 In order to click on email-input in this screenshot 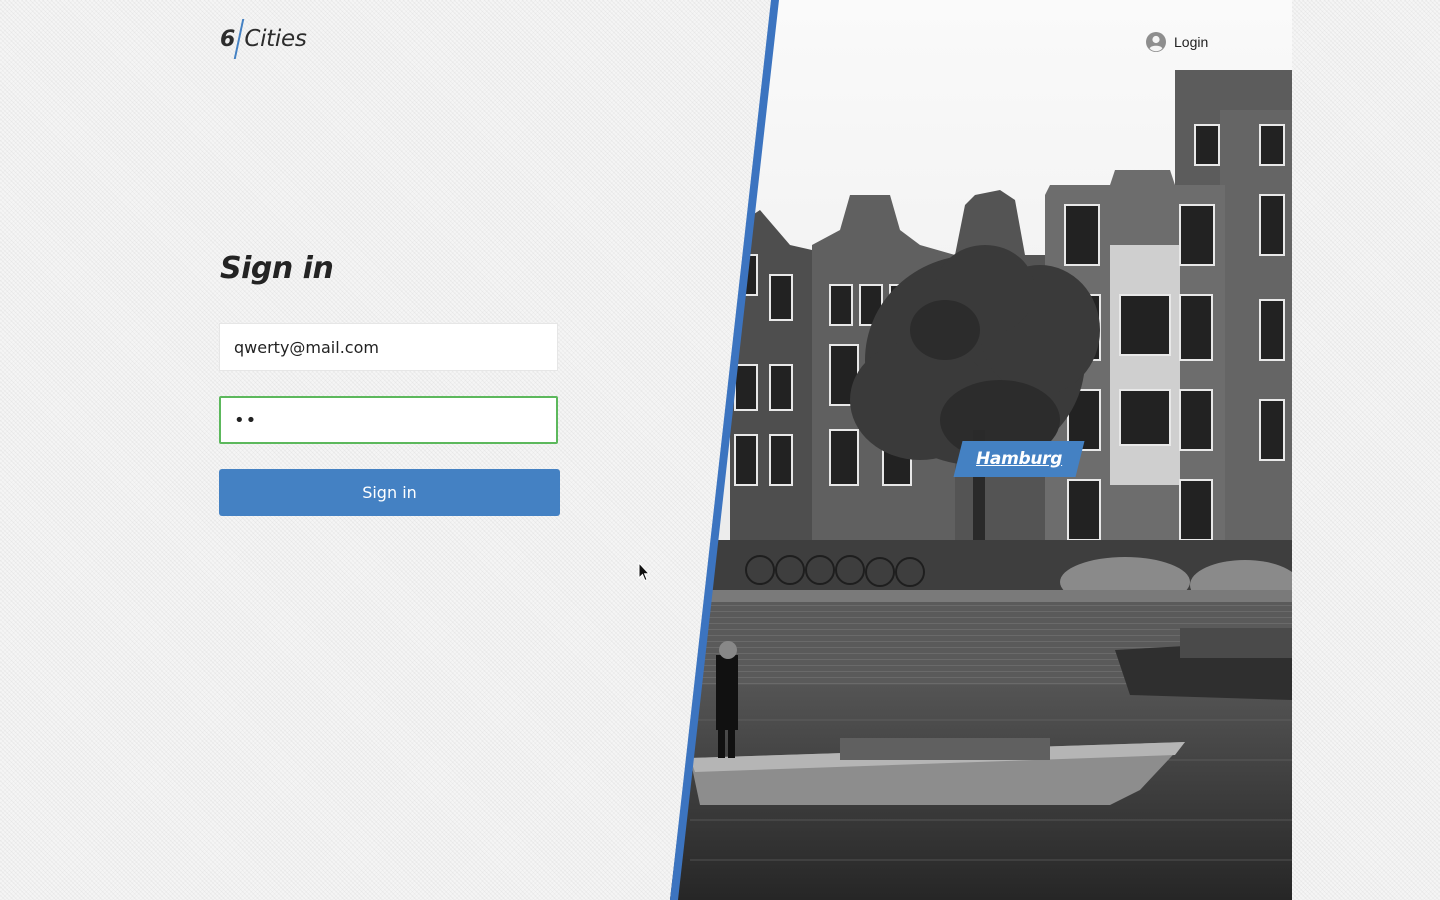, I will do `click(388, 347)`.